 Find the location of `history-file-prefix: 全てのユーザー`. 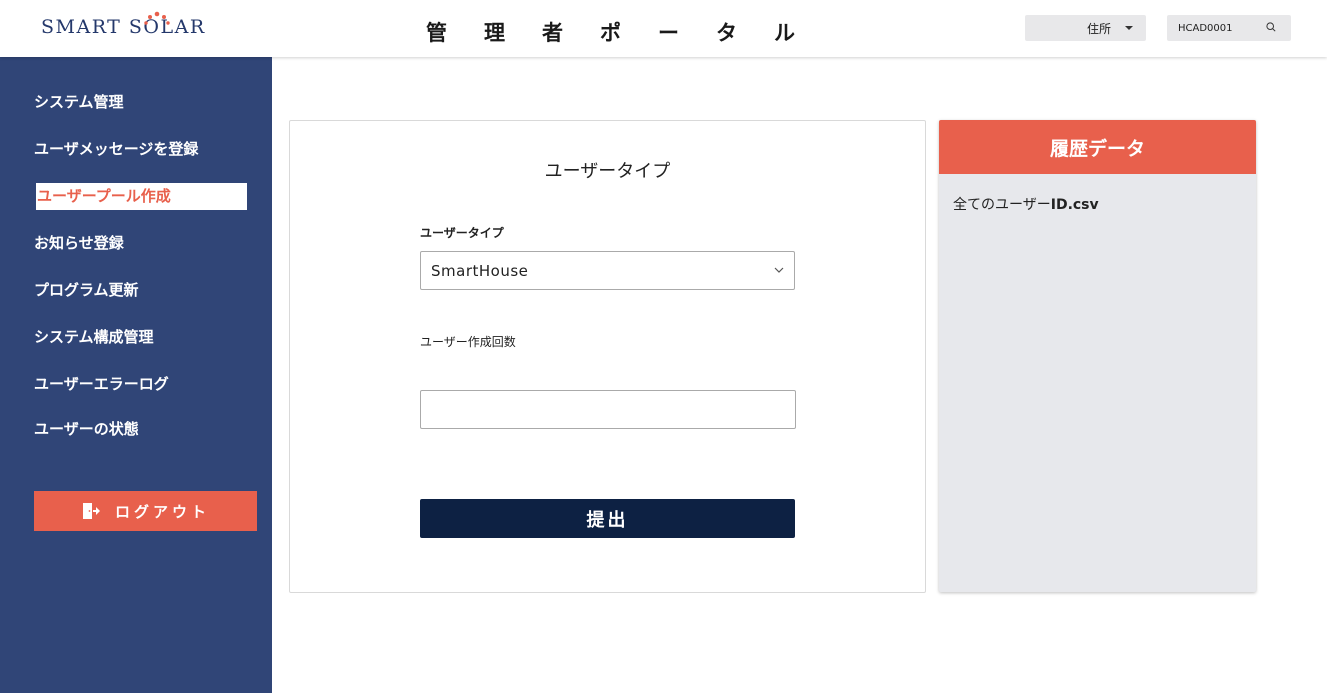

history-file-prefix: 全てのユーザー is located at coordinates (1002, 205).